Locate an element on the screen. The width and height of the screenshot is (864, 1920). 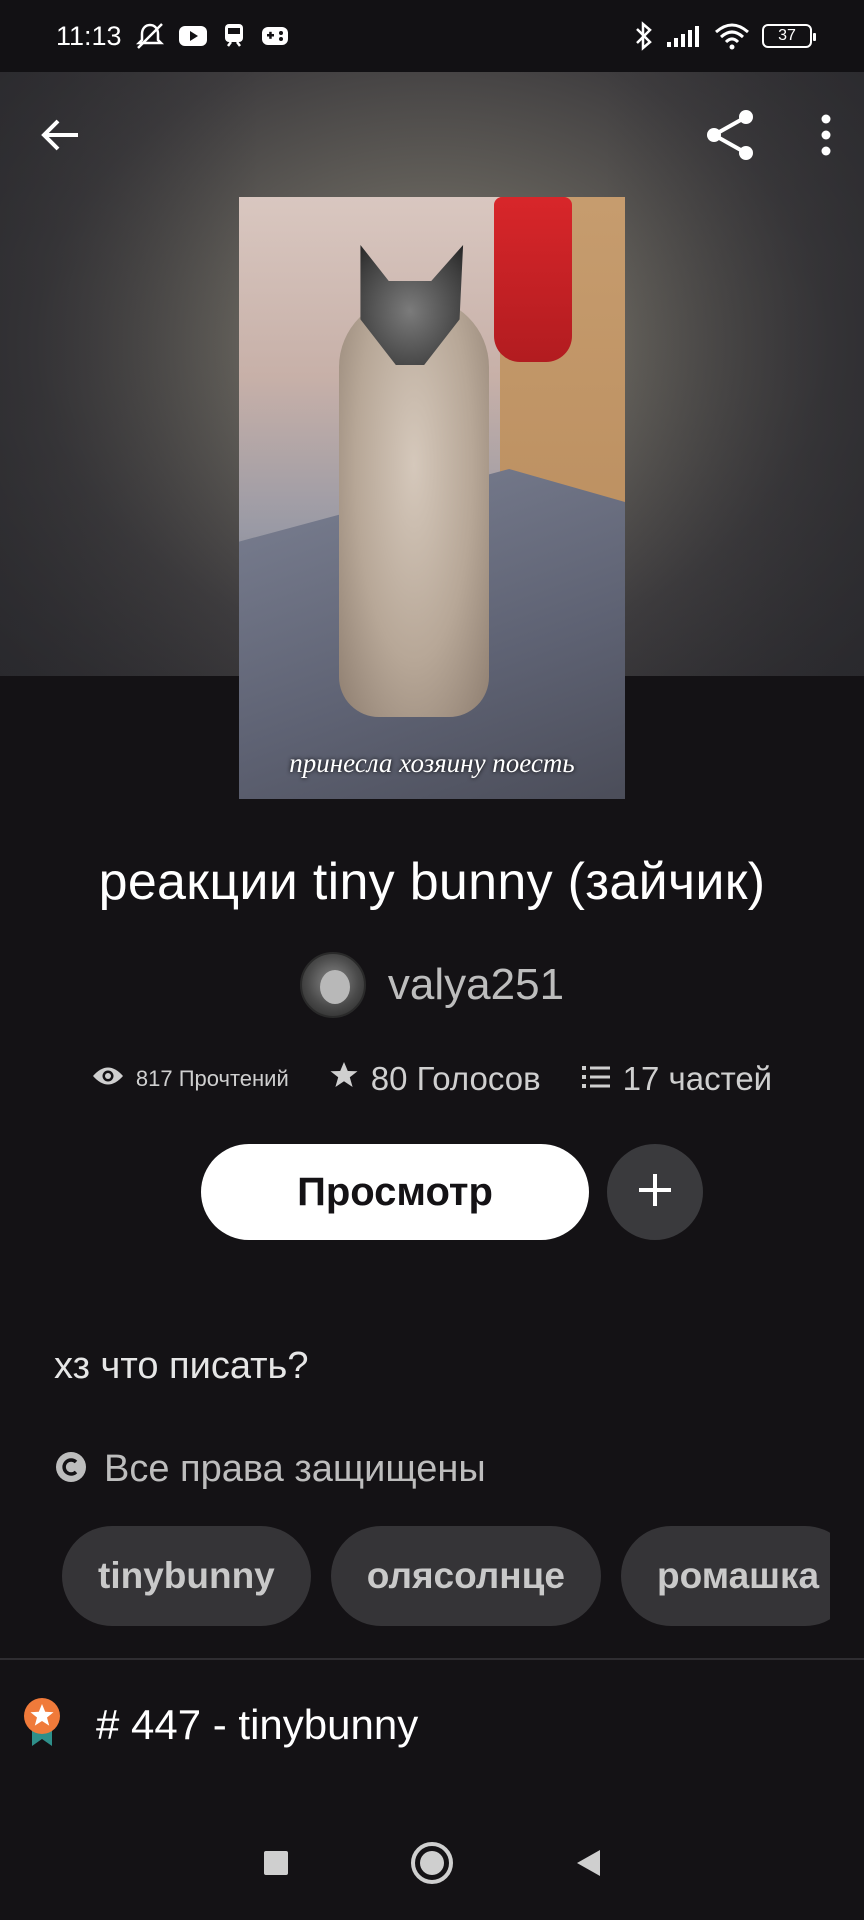
share-icon is located at coordinates (730, 135).